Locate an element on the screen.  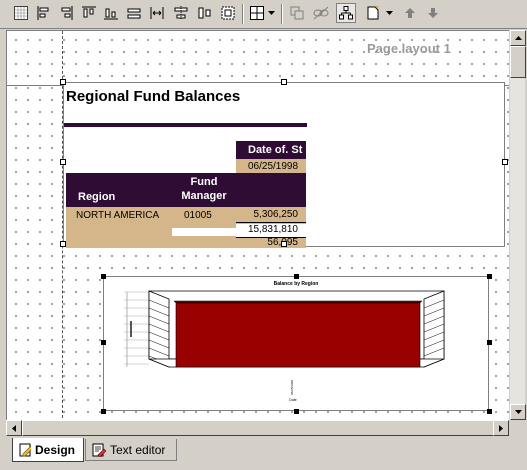
chart-title: Balance by Region is located at coordinates (296, 284).